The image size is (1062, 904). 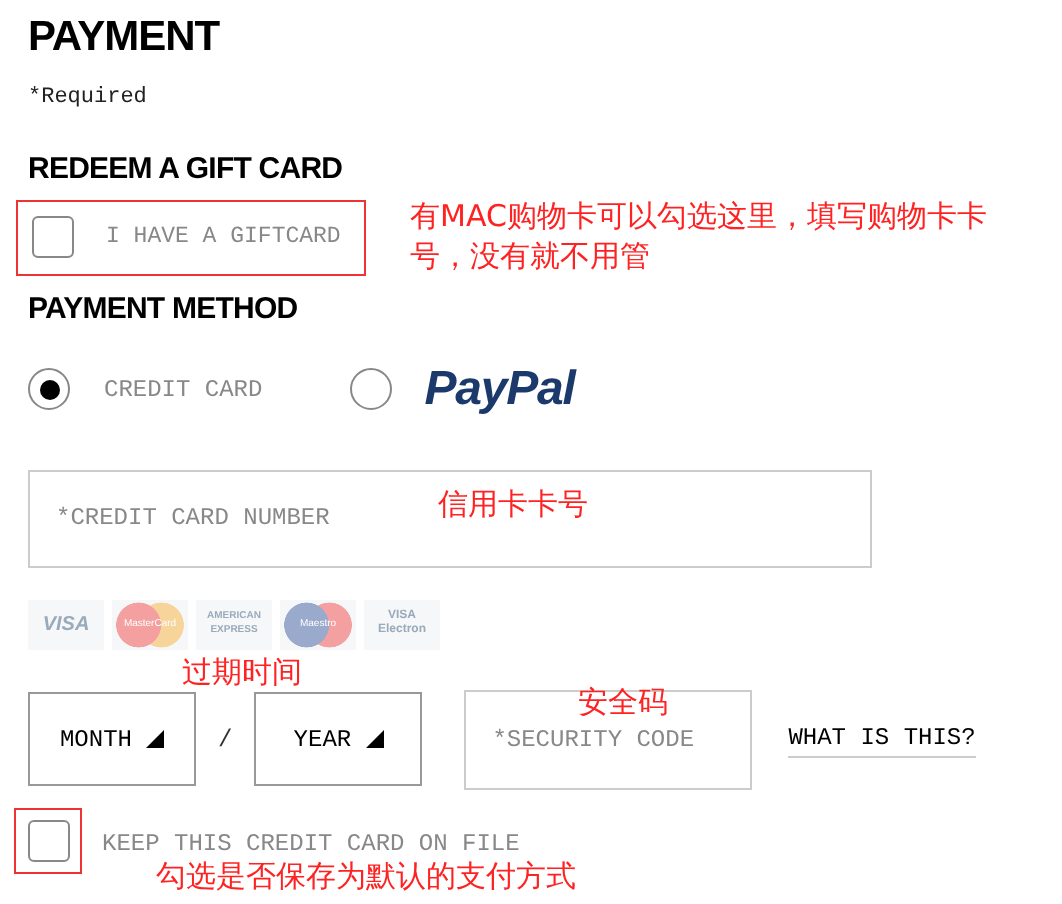 What do you see at coordinates (882, 739) in the screenshot?
I see `help-link: WHAT IS THIS?` at bounding box center [882, 739].